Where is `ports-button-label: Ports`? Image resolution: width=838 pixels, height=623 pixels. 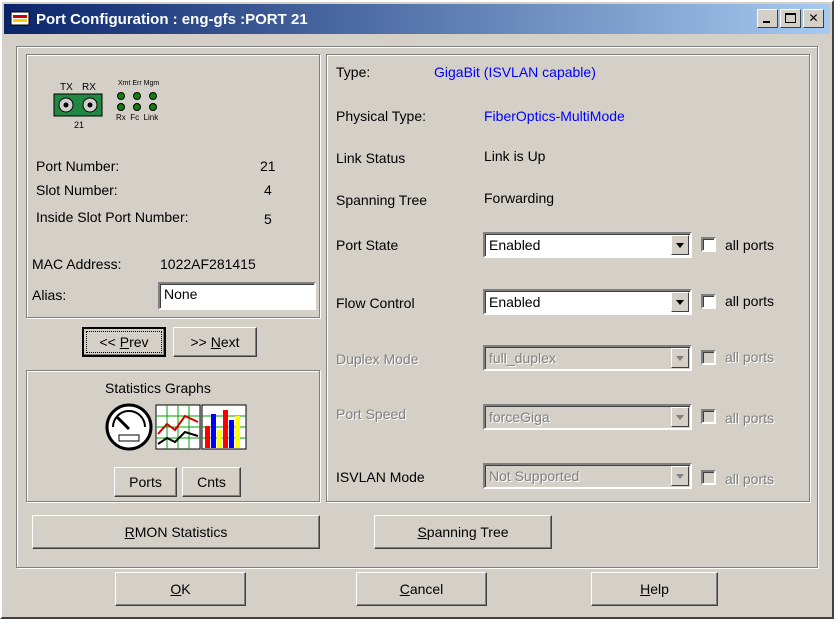
ports-button-label: Ports is located at coordinates (145, 482).